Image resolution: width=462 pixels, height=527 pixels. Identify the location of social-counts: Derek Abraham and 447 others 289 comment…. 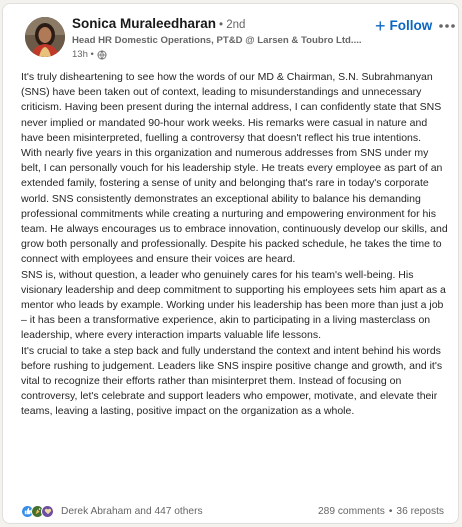
(232, 511).